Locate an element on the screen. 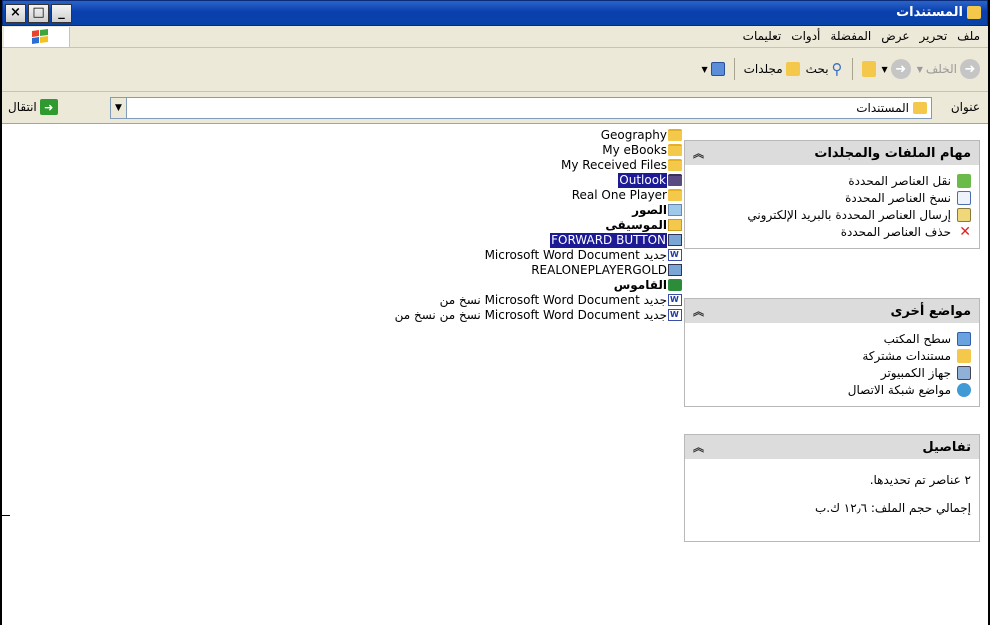 Image resolution: width=992 pixels, height=625 pixels. up-button is located at coordinates (868, 69).